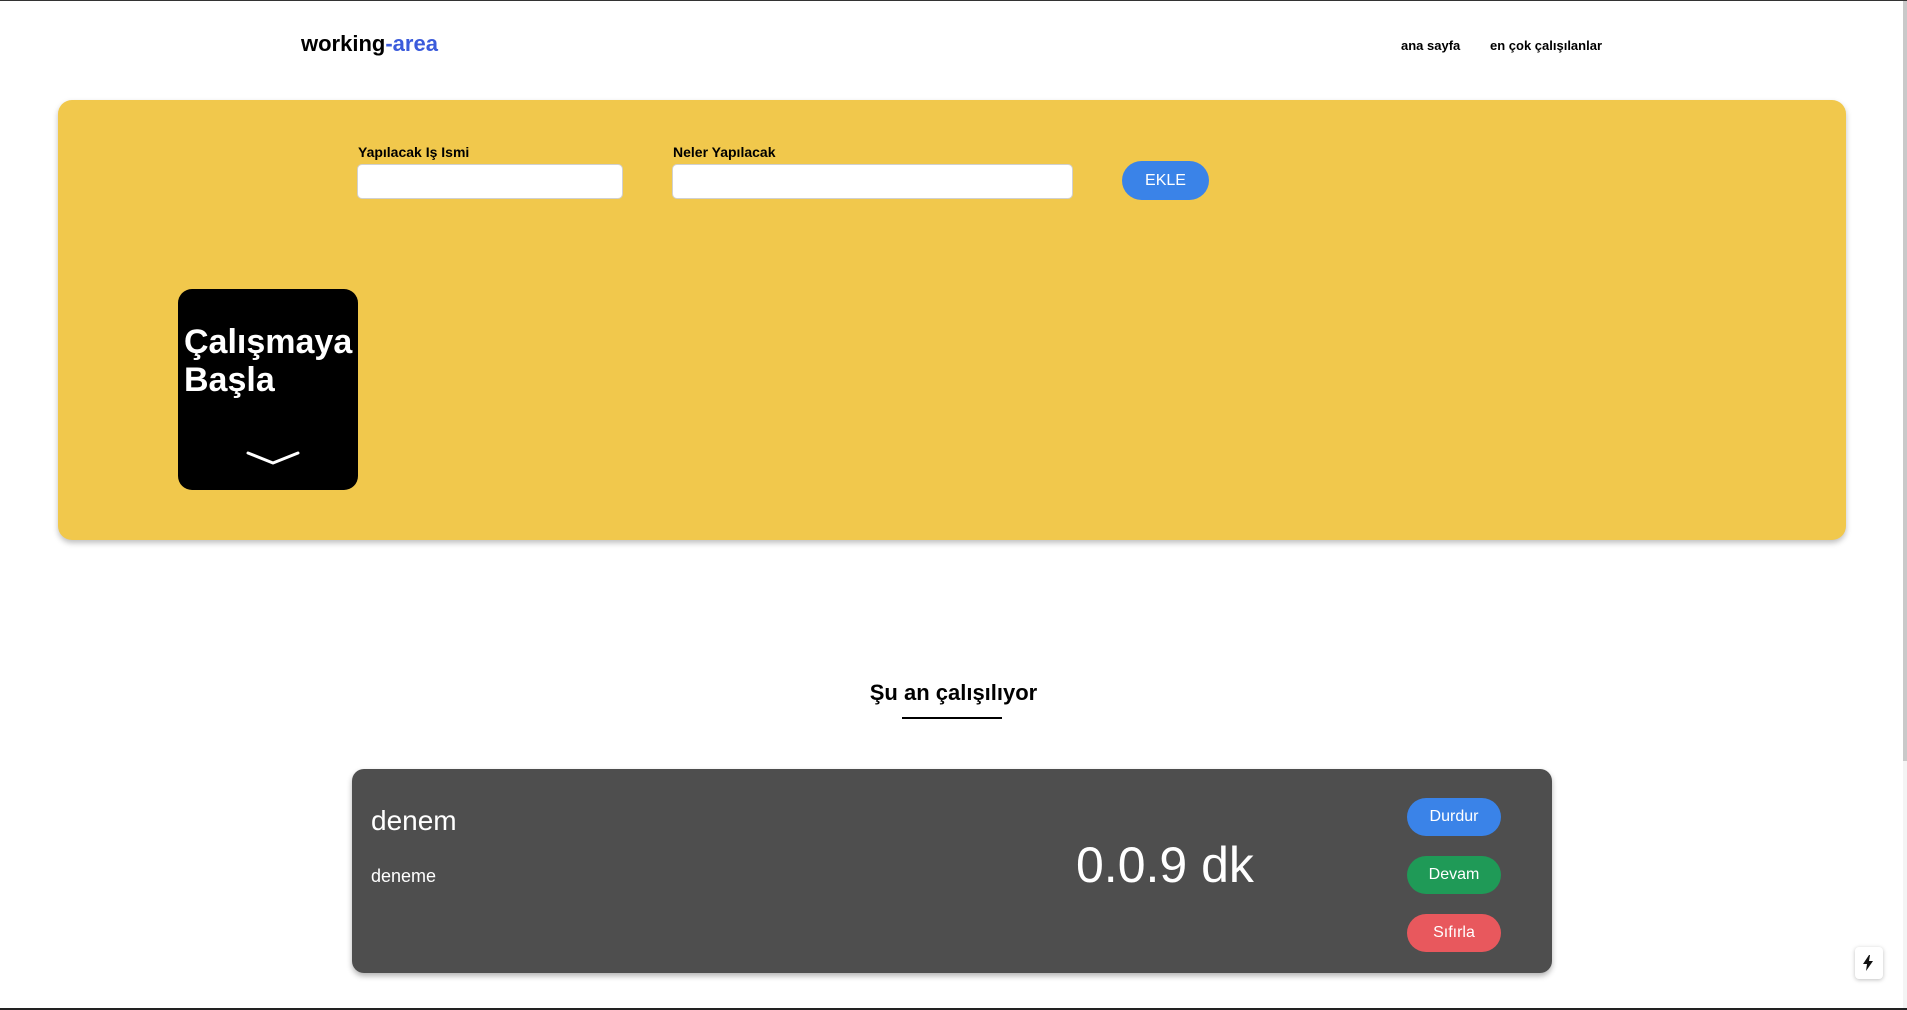  I want to click on start-working-card: Çalışmaya Başla, so click(268, 389).